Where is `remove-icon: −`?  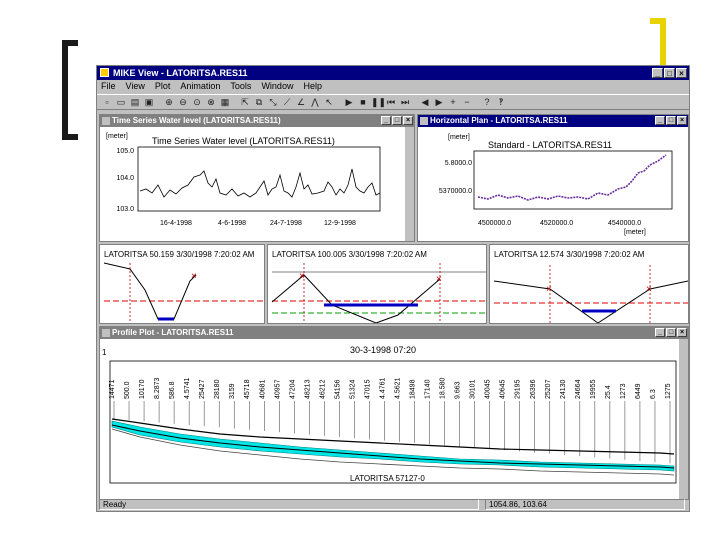 remove-icon: − is located at coordinates (467, 102).